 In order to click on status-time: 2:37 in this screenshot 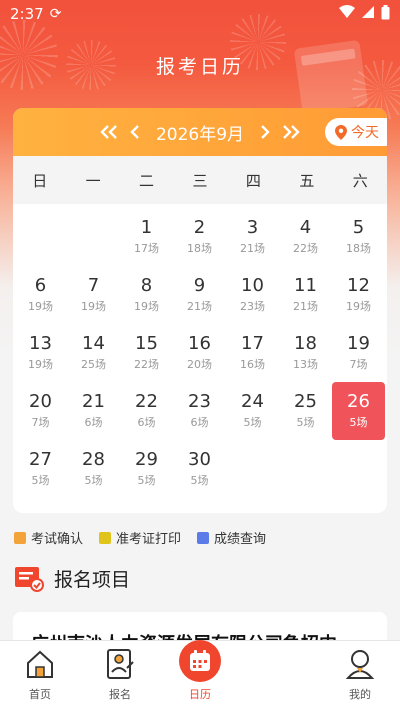, I will do `click(27, 14)`.